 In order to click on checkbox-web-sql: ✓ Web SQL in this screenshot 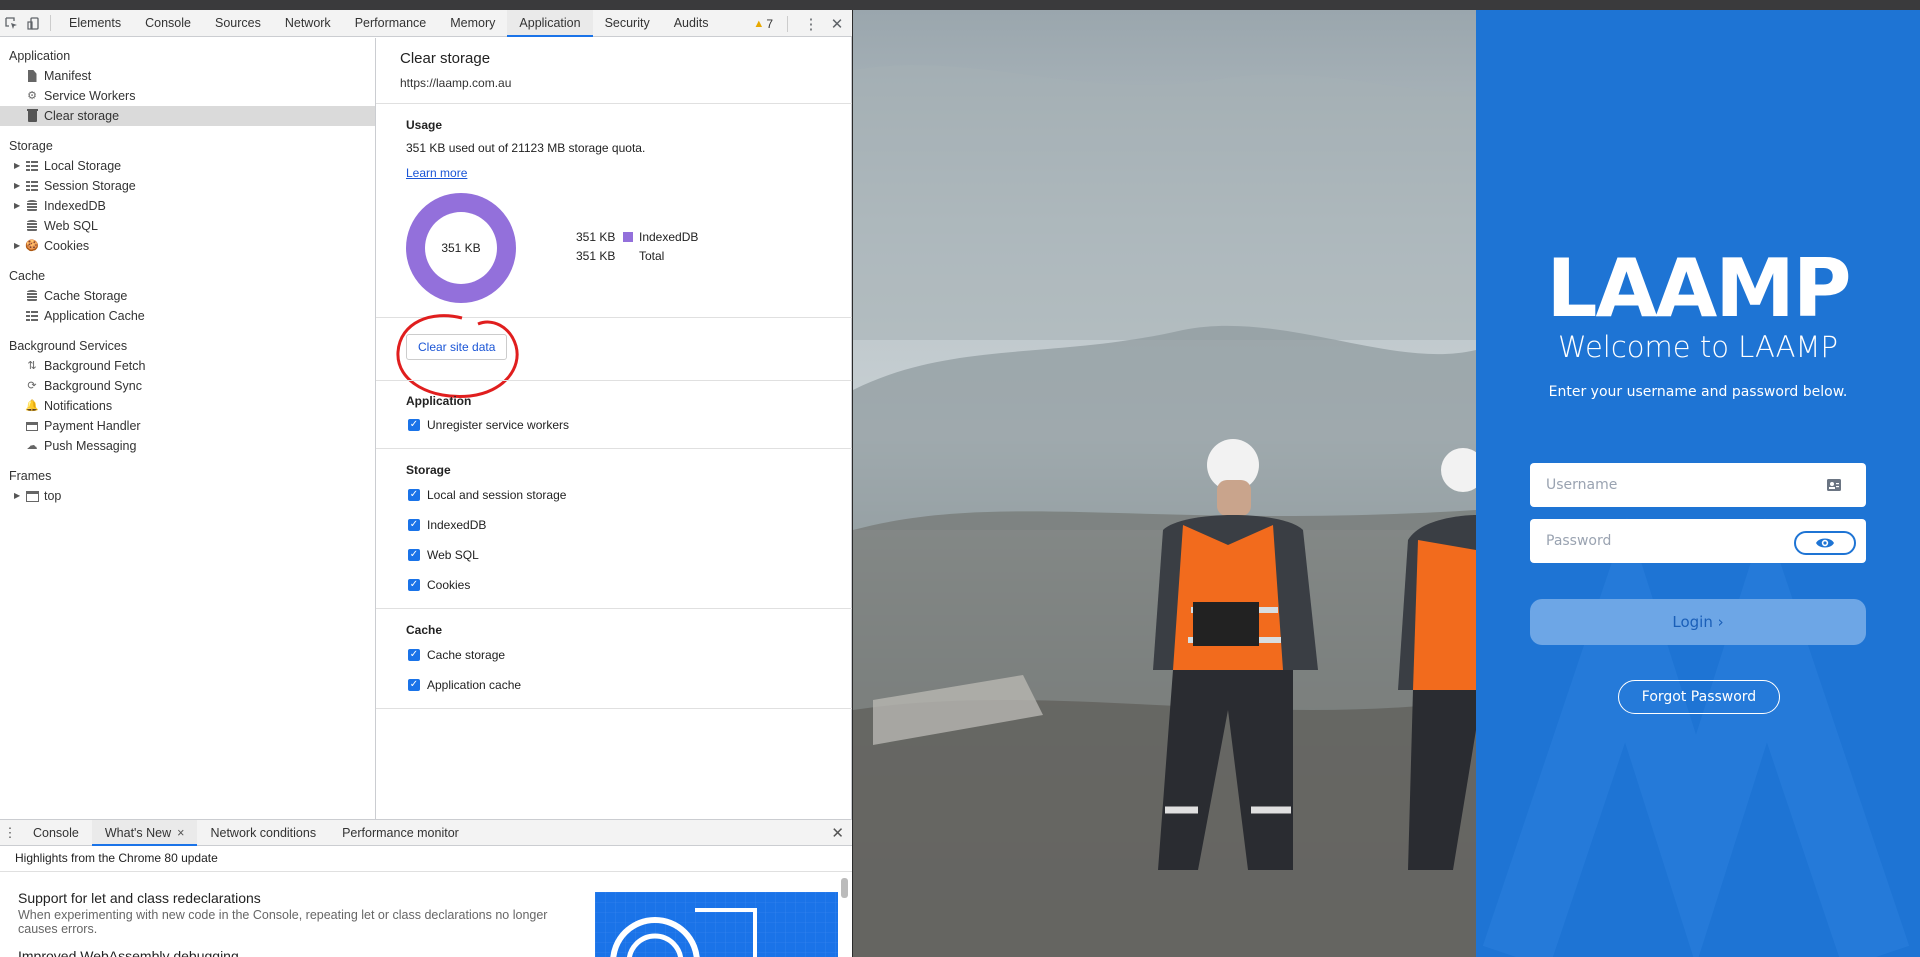, I will do `click(443, 555)`.